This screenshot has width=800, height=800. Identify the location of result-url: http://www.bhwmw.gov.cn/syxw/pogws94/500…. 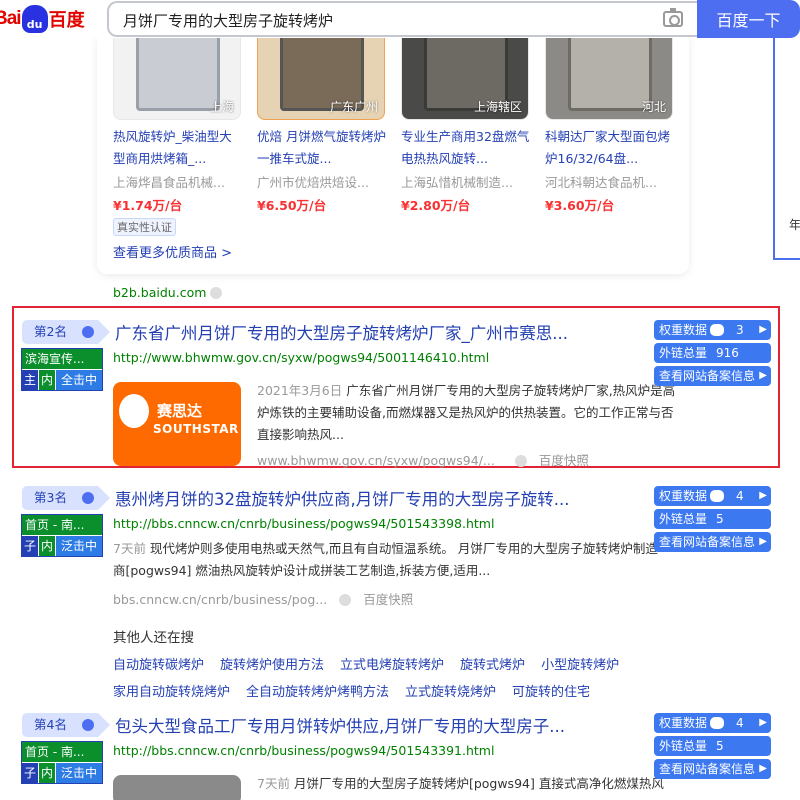
(301, 357).